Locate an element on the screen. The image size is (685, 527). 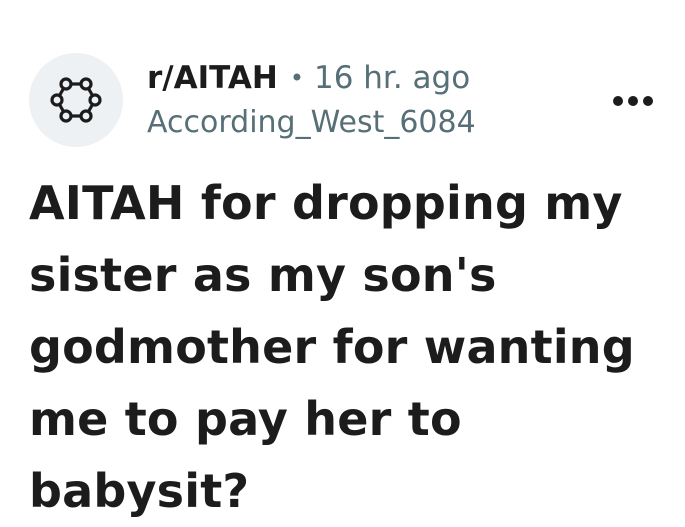
post-meta-line: r/AITAH • 16 hr. ago is located at coordinates (311, 78).